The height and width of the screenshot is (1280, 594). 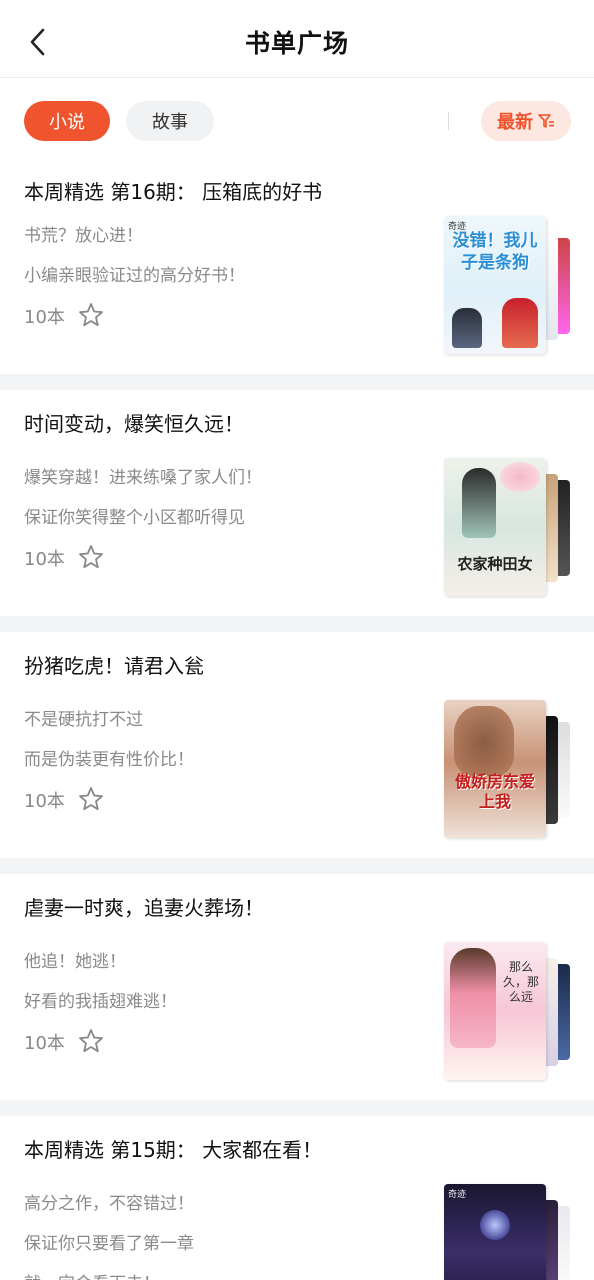 I want to click on filter-icon, so click(x=546, y=121).